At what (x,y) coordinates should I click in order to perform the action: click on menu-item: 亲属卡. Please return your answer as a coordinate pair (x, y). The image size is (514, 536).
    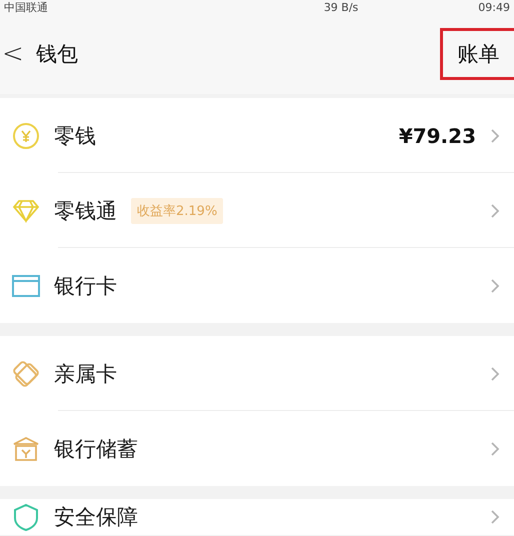
    Looking at the image, I should click on (257, 373).